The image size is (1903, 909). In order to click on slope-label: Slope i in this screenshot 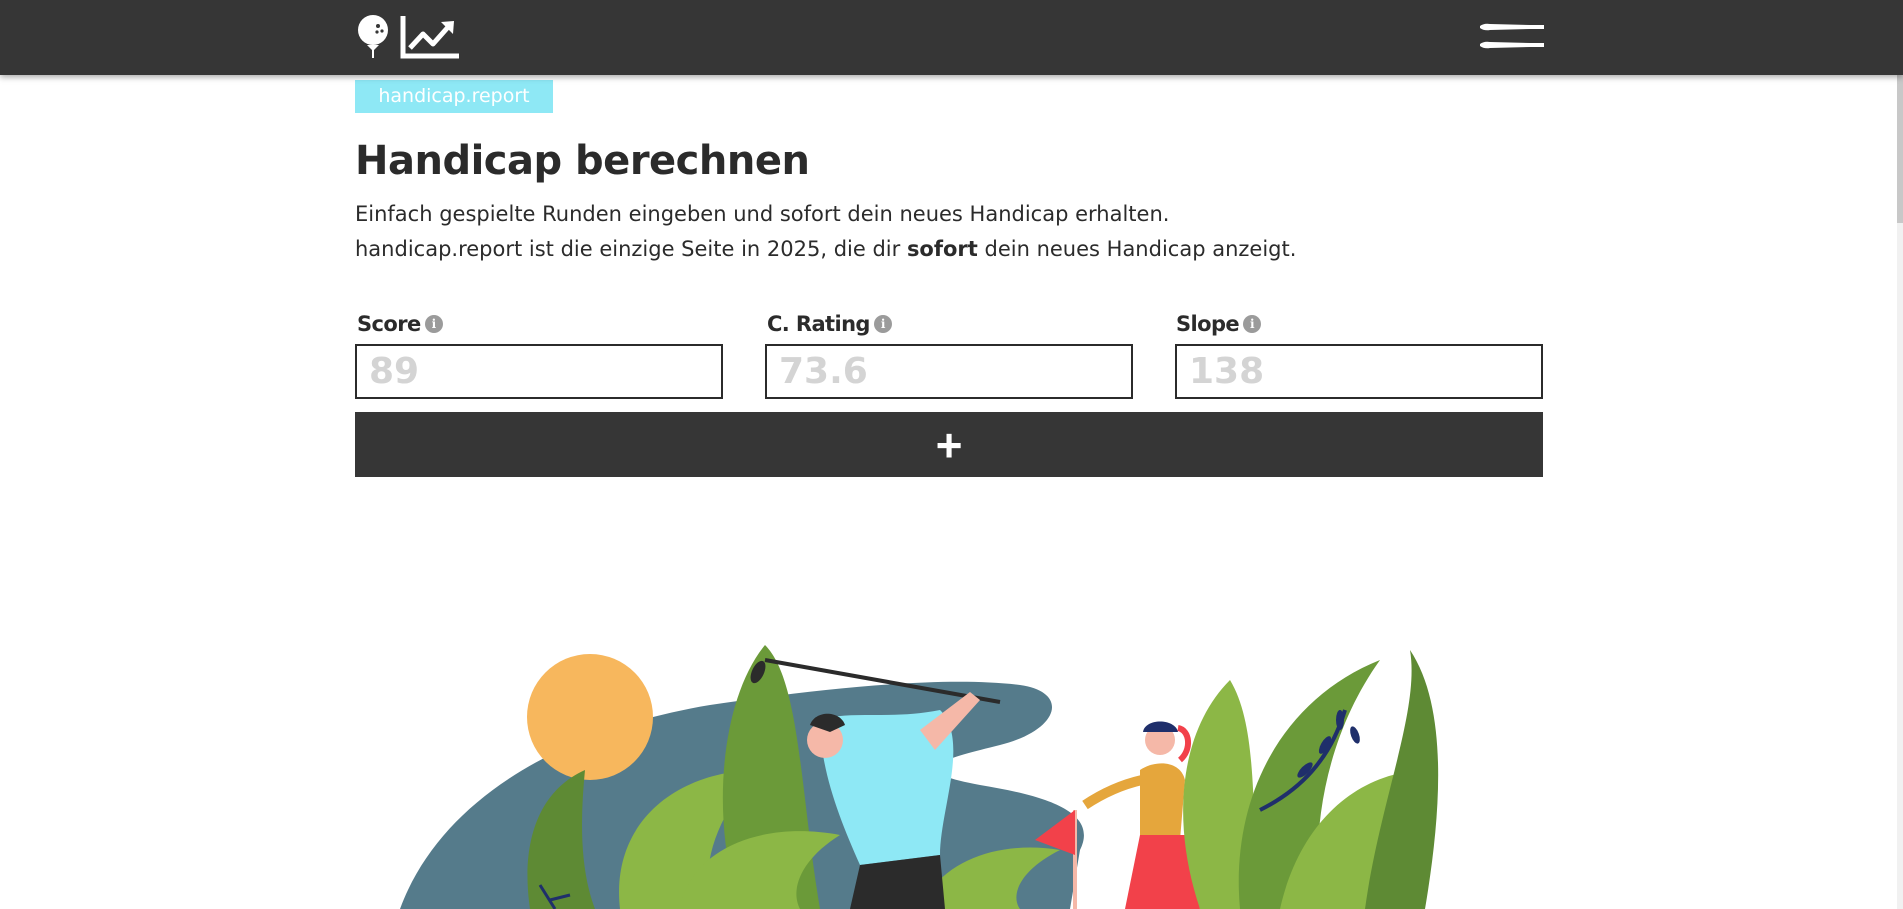, I will do `click(1219, 324)`.